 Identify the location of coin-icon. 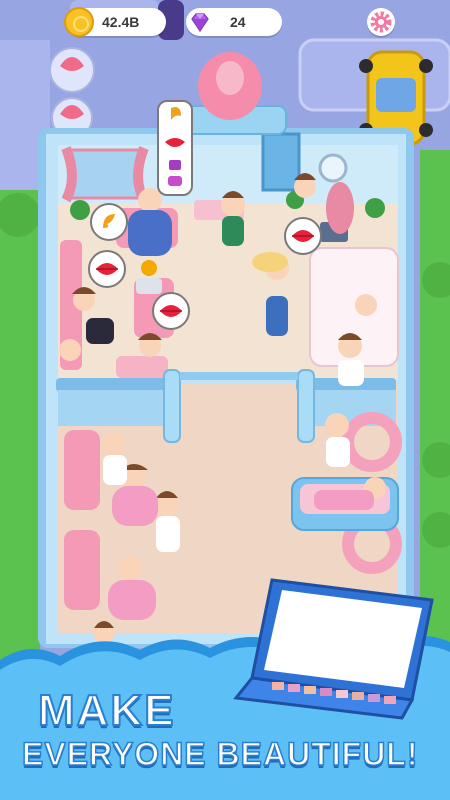
(79, 22).